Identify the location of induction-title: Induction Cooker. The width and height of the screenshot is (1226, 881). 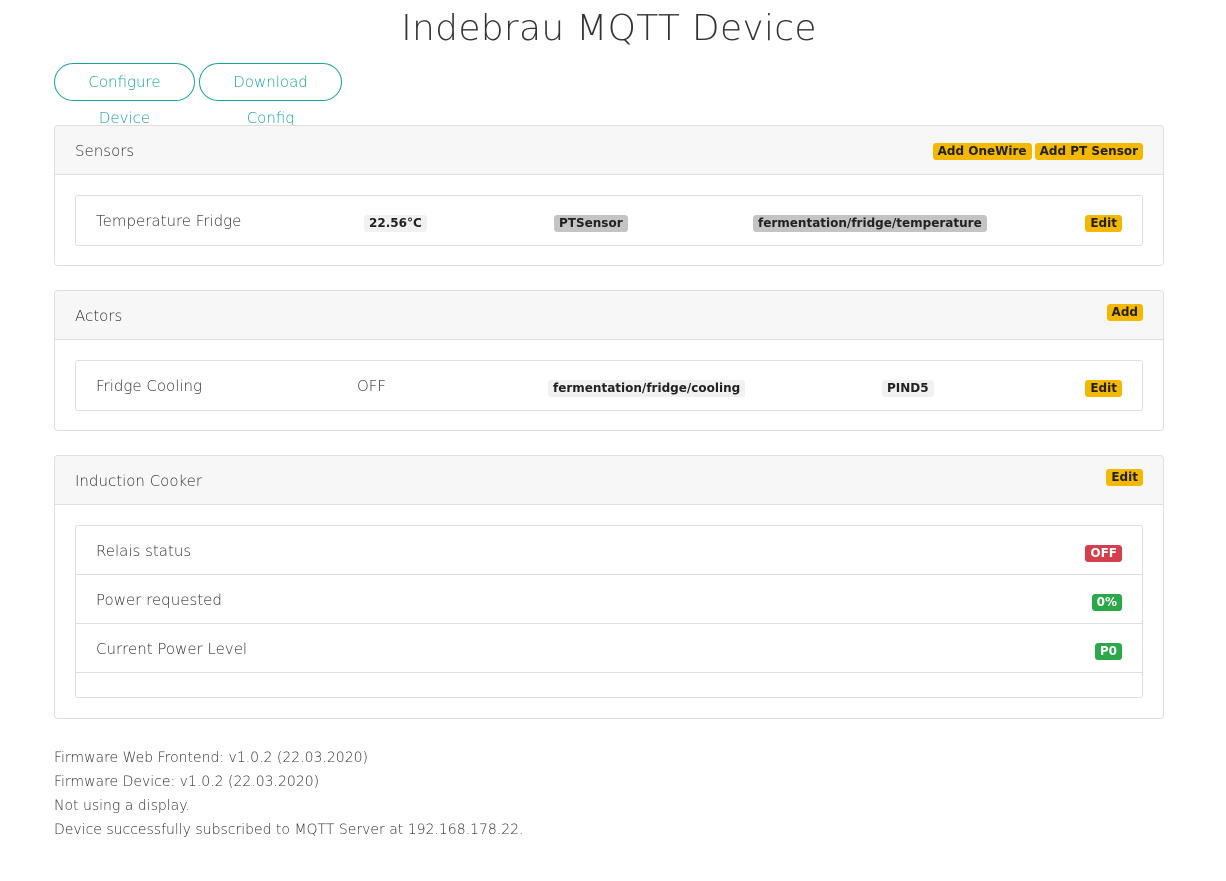
(139, 481).